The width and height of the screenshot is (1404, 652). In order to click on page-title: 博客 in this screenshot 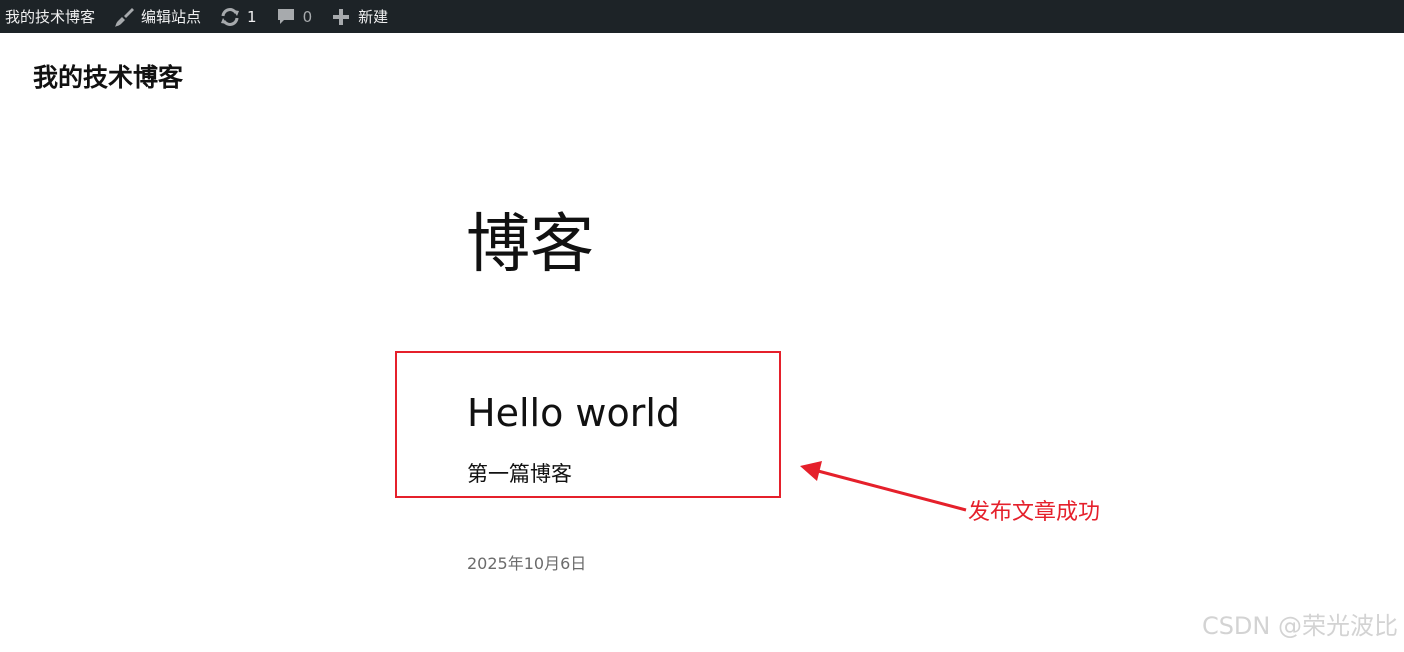, I will do `click(530, 245)`.